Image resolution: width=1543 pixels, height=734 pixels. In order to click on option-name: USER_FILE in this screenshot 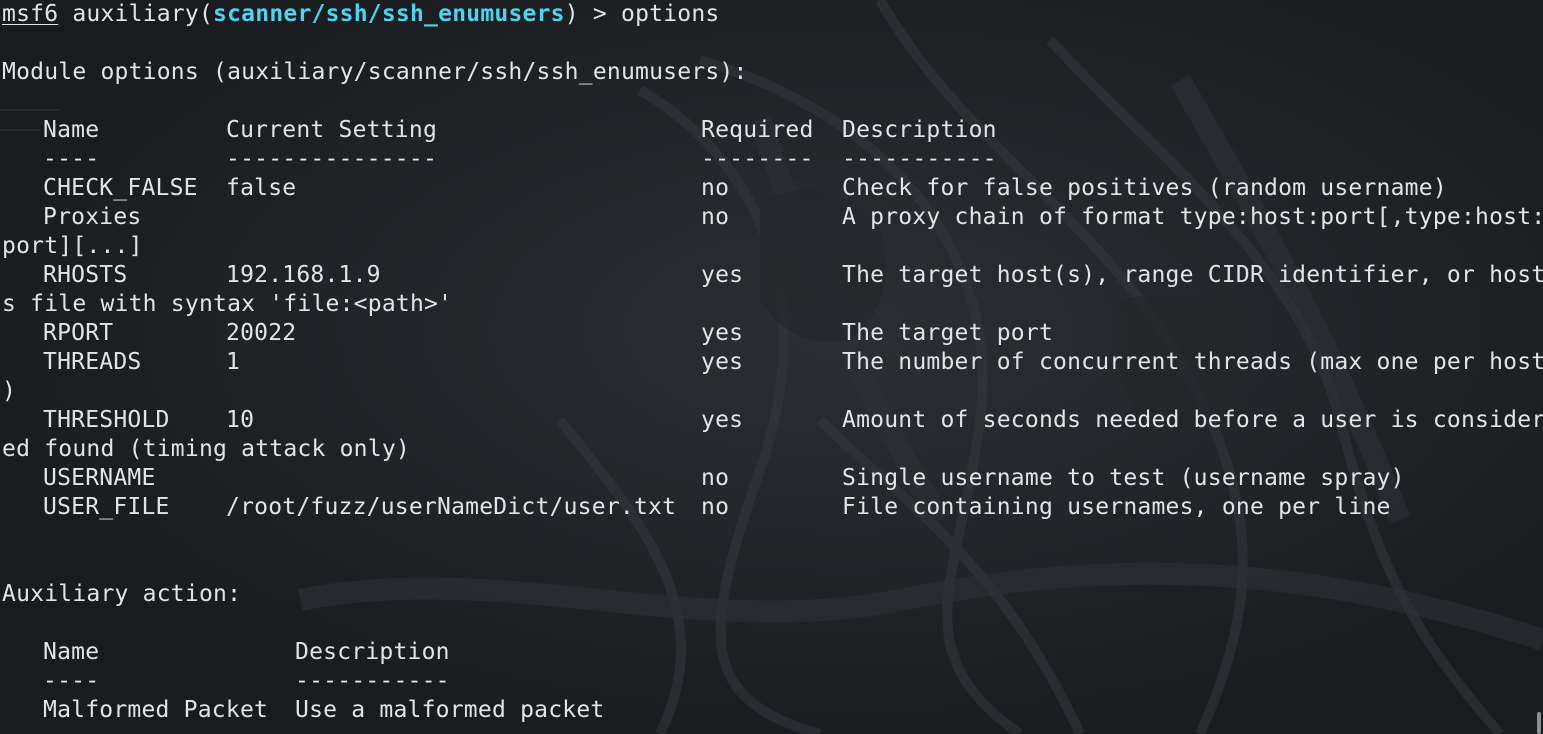, I will do `click(106, 507)`.